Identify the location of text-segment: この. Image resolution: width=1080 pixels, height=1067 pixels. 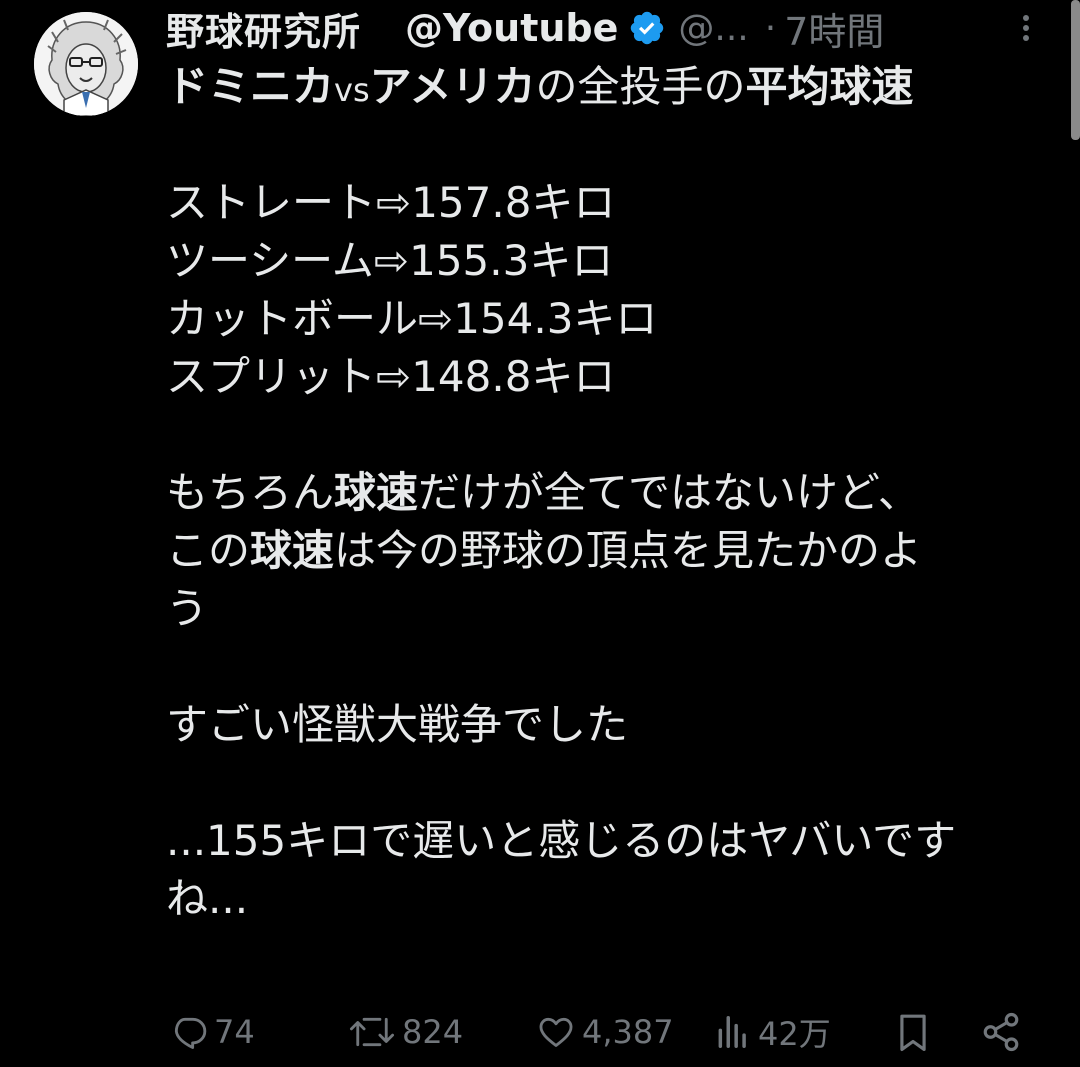
(208, 550).